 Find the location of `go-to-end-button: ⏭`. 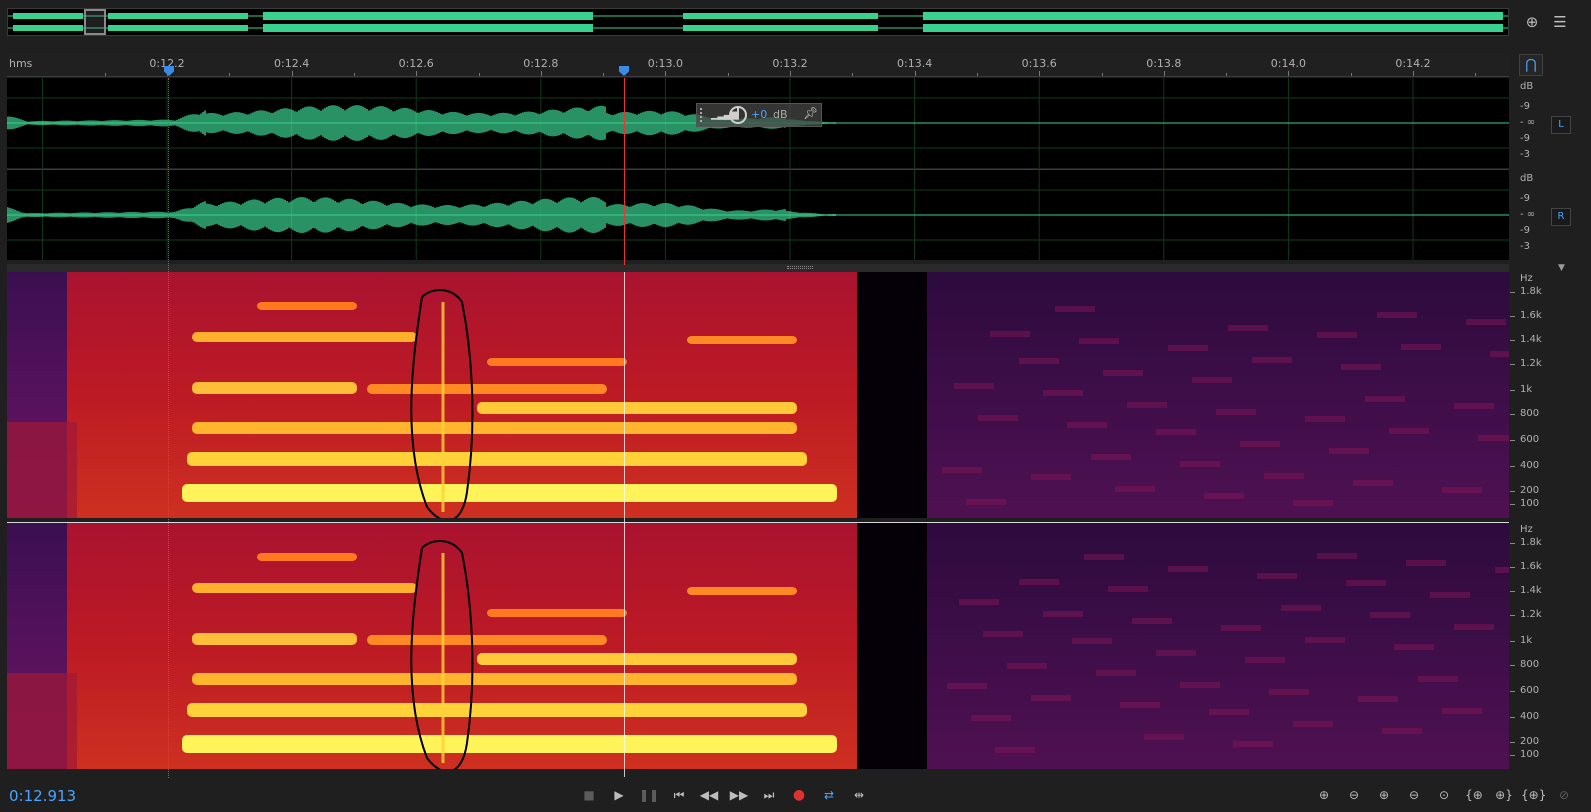

go-to-end-button: ⏭ is located at coordinates (769, 795).